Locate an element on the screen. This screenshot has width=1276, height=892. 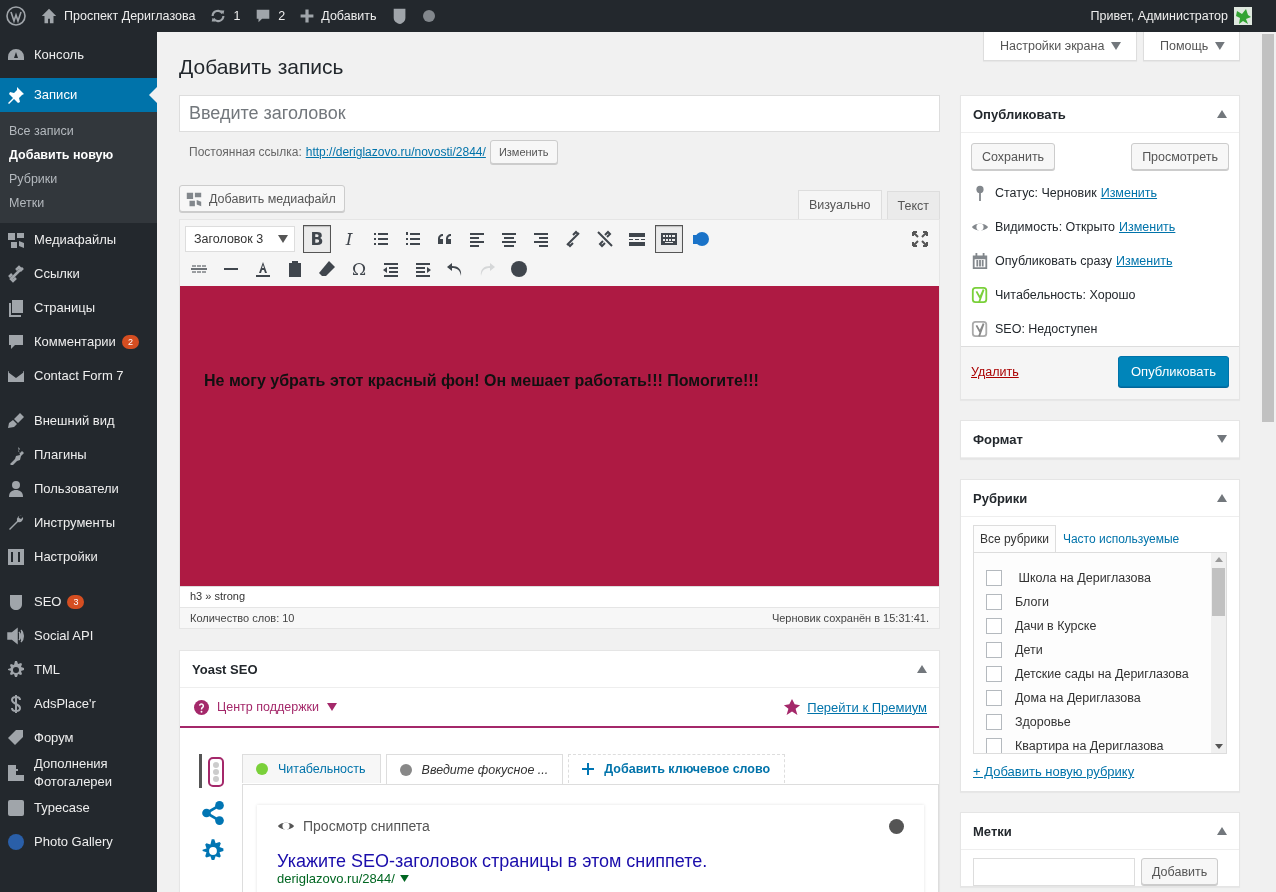
category-label: Дети is located at coordinates (1029, 650).